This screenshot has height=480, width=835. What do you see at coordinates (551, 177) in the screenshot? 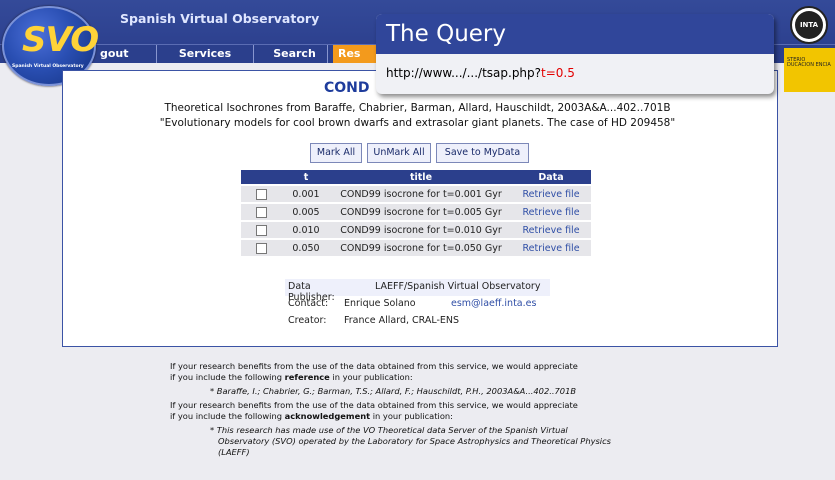
I see `header-data: Data` at bounding box center [551, 177].